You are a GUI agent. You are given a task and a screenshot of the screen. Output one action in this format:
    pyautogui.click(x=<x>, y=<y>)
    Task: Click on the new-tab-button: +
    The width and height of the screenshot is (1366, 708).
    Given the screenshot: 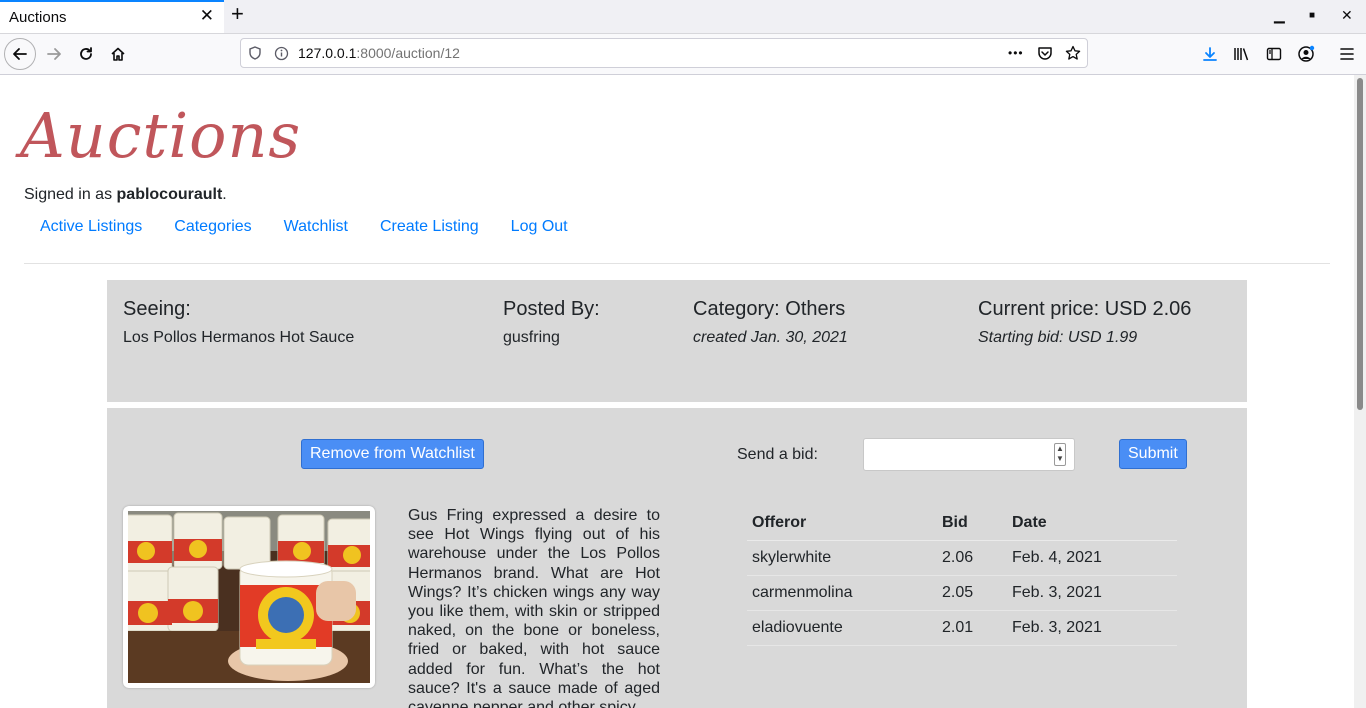 What is the action you would take?
    pyautogui.click(x=237, y=14)
    